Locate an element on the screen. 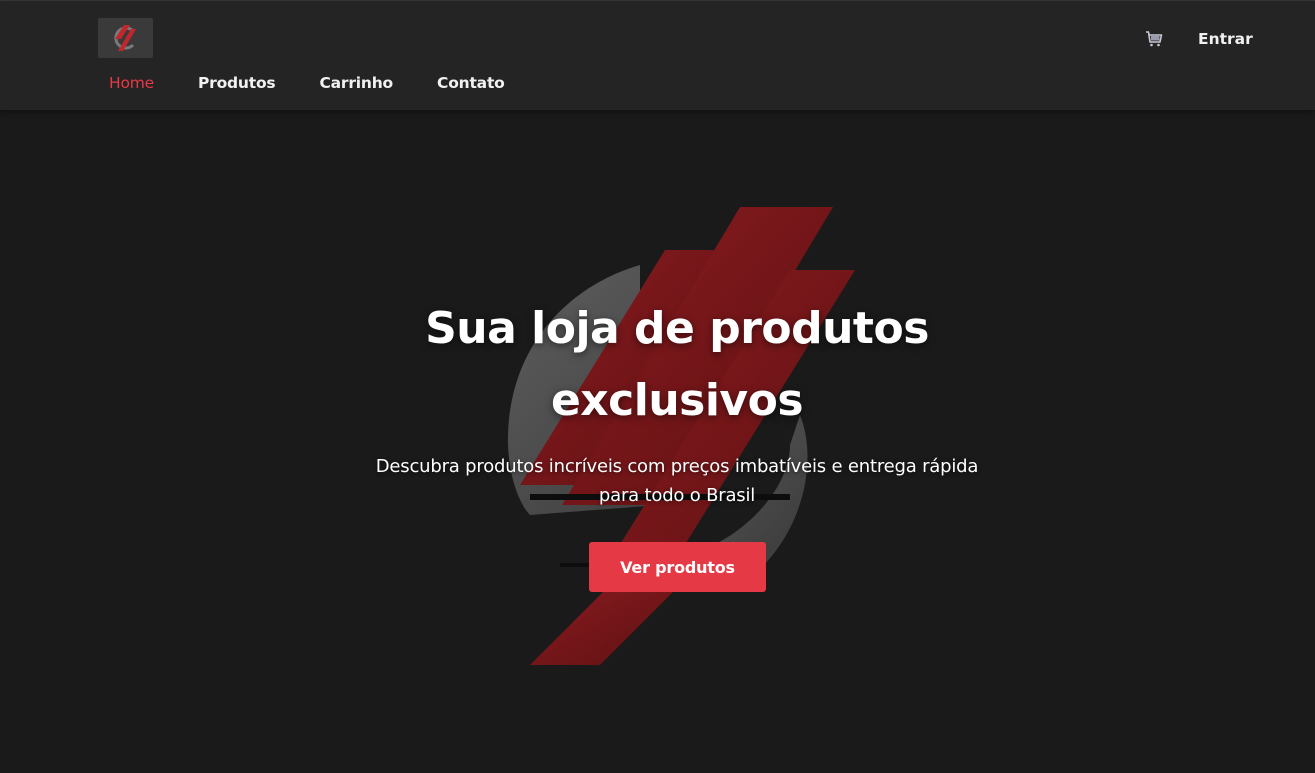 This screenshot has height=773, width=1315. brand-logo is located at coordinates (125, 38).